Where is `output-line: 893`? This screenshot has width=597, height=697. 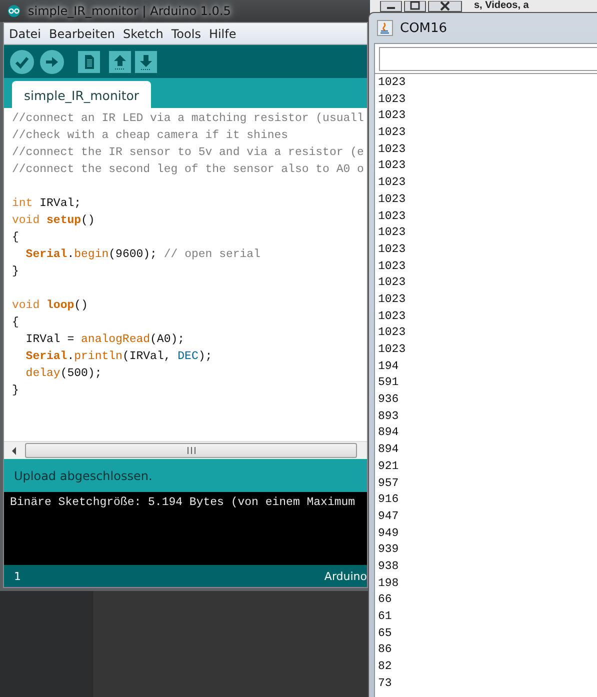
output-line: 893 is located at coordinates (389, 416).